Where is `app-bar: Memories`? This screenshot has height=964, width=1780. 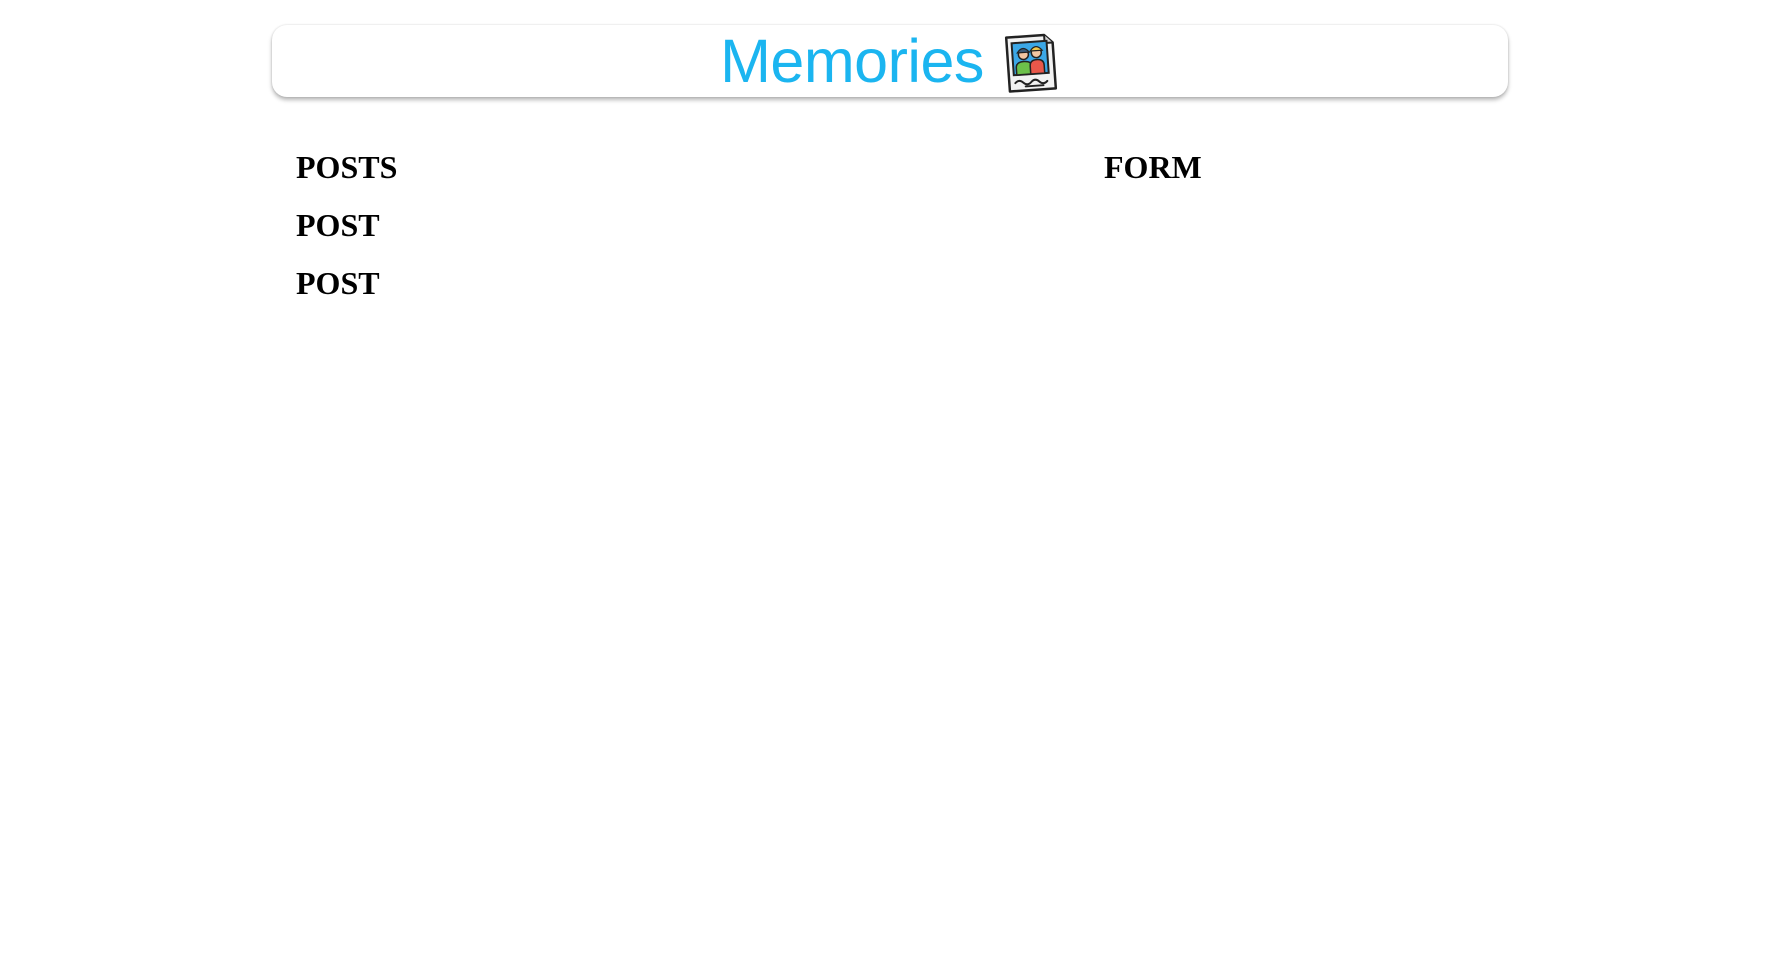 app-bar: Memories is located at coordinates (890, 61).